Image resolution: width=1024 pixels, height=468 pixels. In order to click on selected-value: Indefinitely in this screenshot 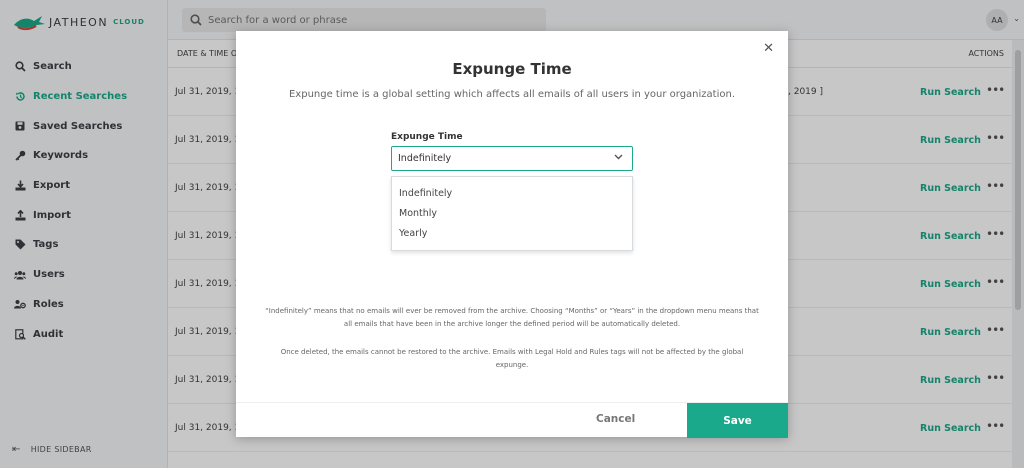, I will do `click(425, 158)`.